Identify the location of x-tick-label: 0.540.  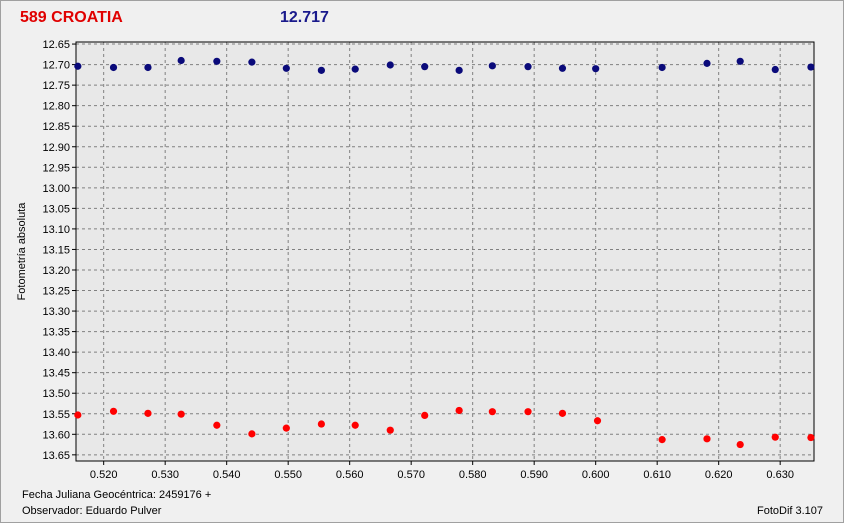
(227, 475).